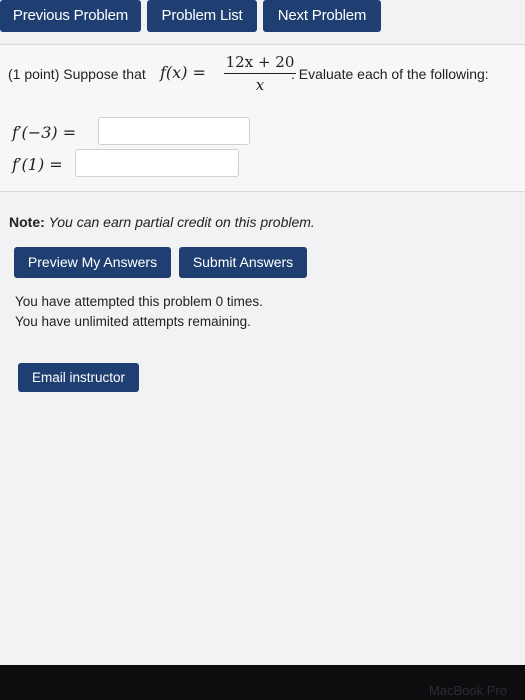 The width and height of the screenshot is (525, 700). Describe the element at coordinates (202, 16) in the screenshot. I see `problem-list-button: Problem List` at that location.